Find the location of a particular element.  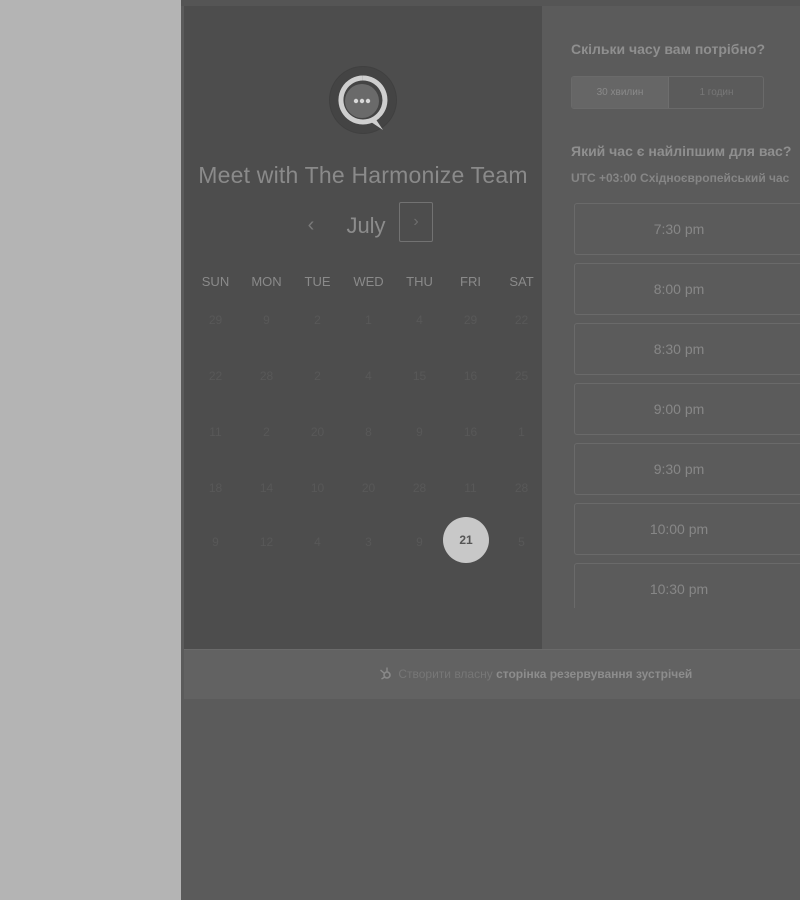

timezone-offset: UTC +03:00 is located at coordinates (604, 178).